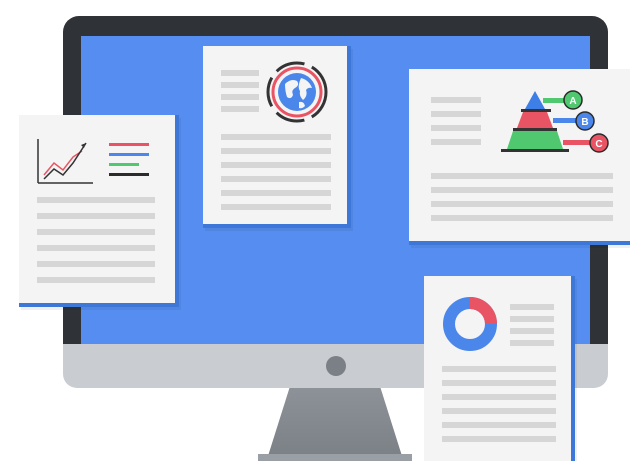 The height and width of the screenshot is (461, 630). I want to click on document-pyramid-chart: A B C, so click(519, 157).